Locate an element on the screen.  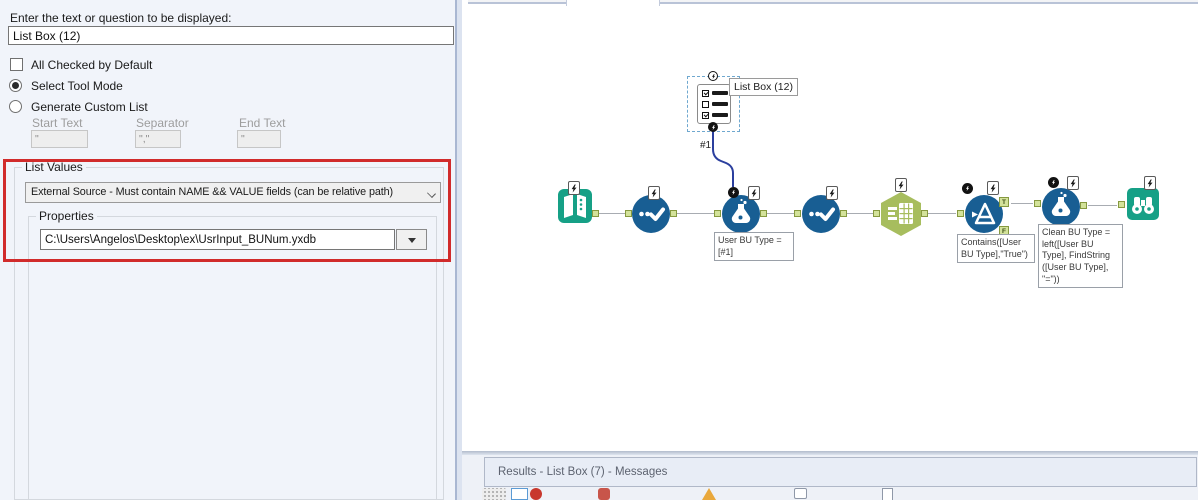
highlight-rectangle is located at coordinates (227, 210).